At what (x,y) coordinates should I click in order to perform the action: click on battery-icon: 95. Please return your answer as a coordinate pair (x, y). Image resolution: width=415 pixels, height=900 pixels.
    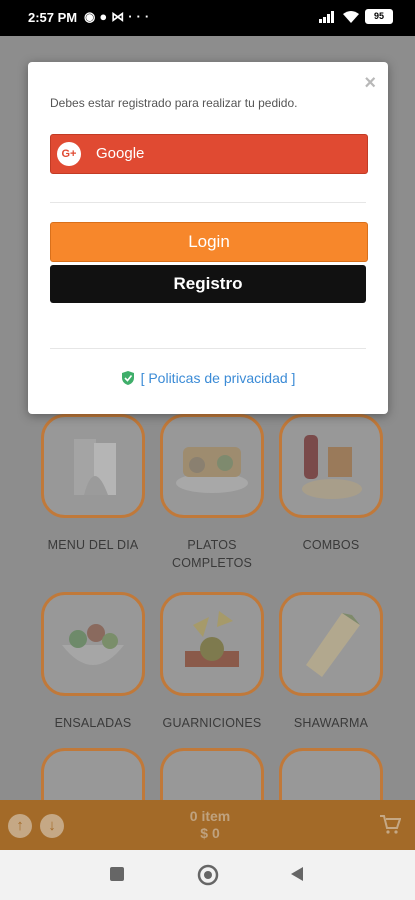
    Looking at the image, I should click on (379, 16).